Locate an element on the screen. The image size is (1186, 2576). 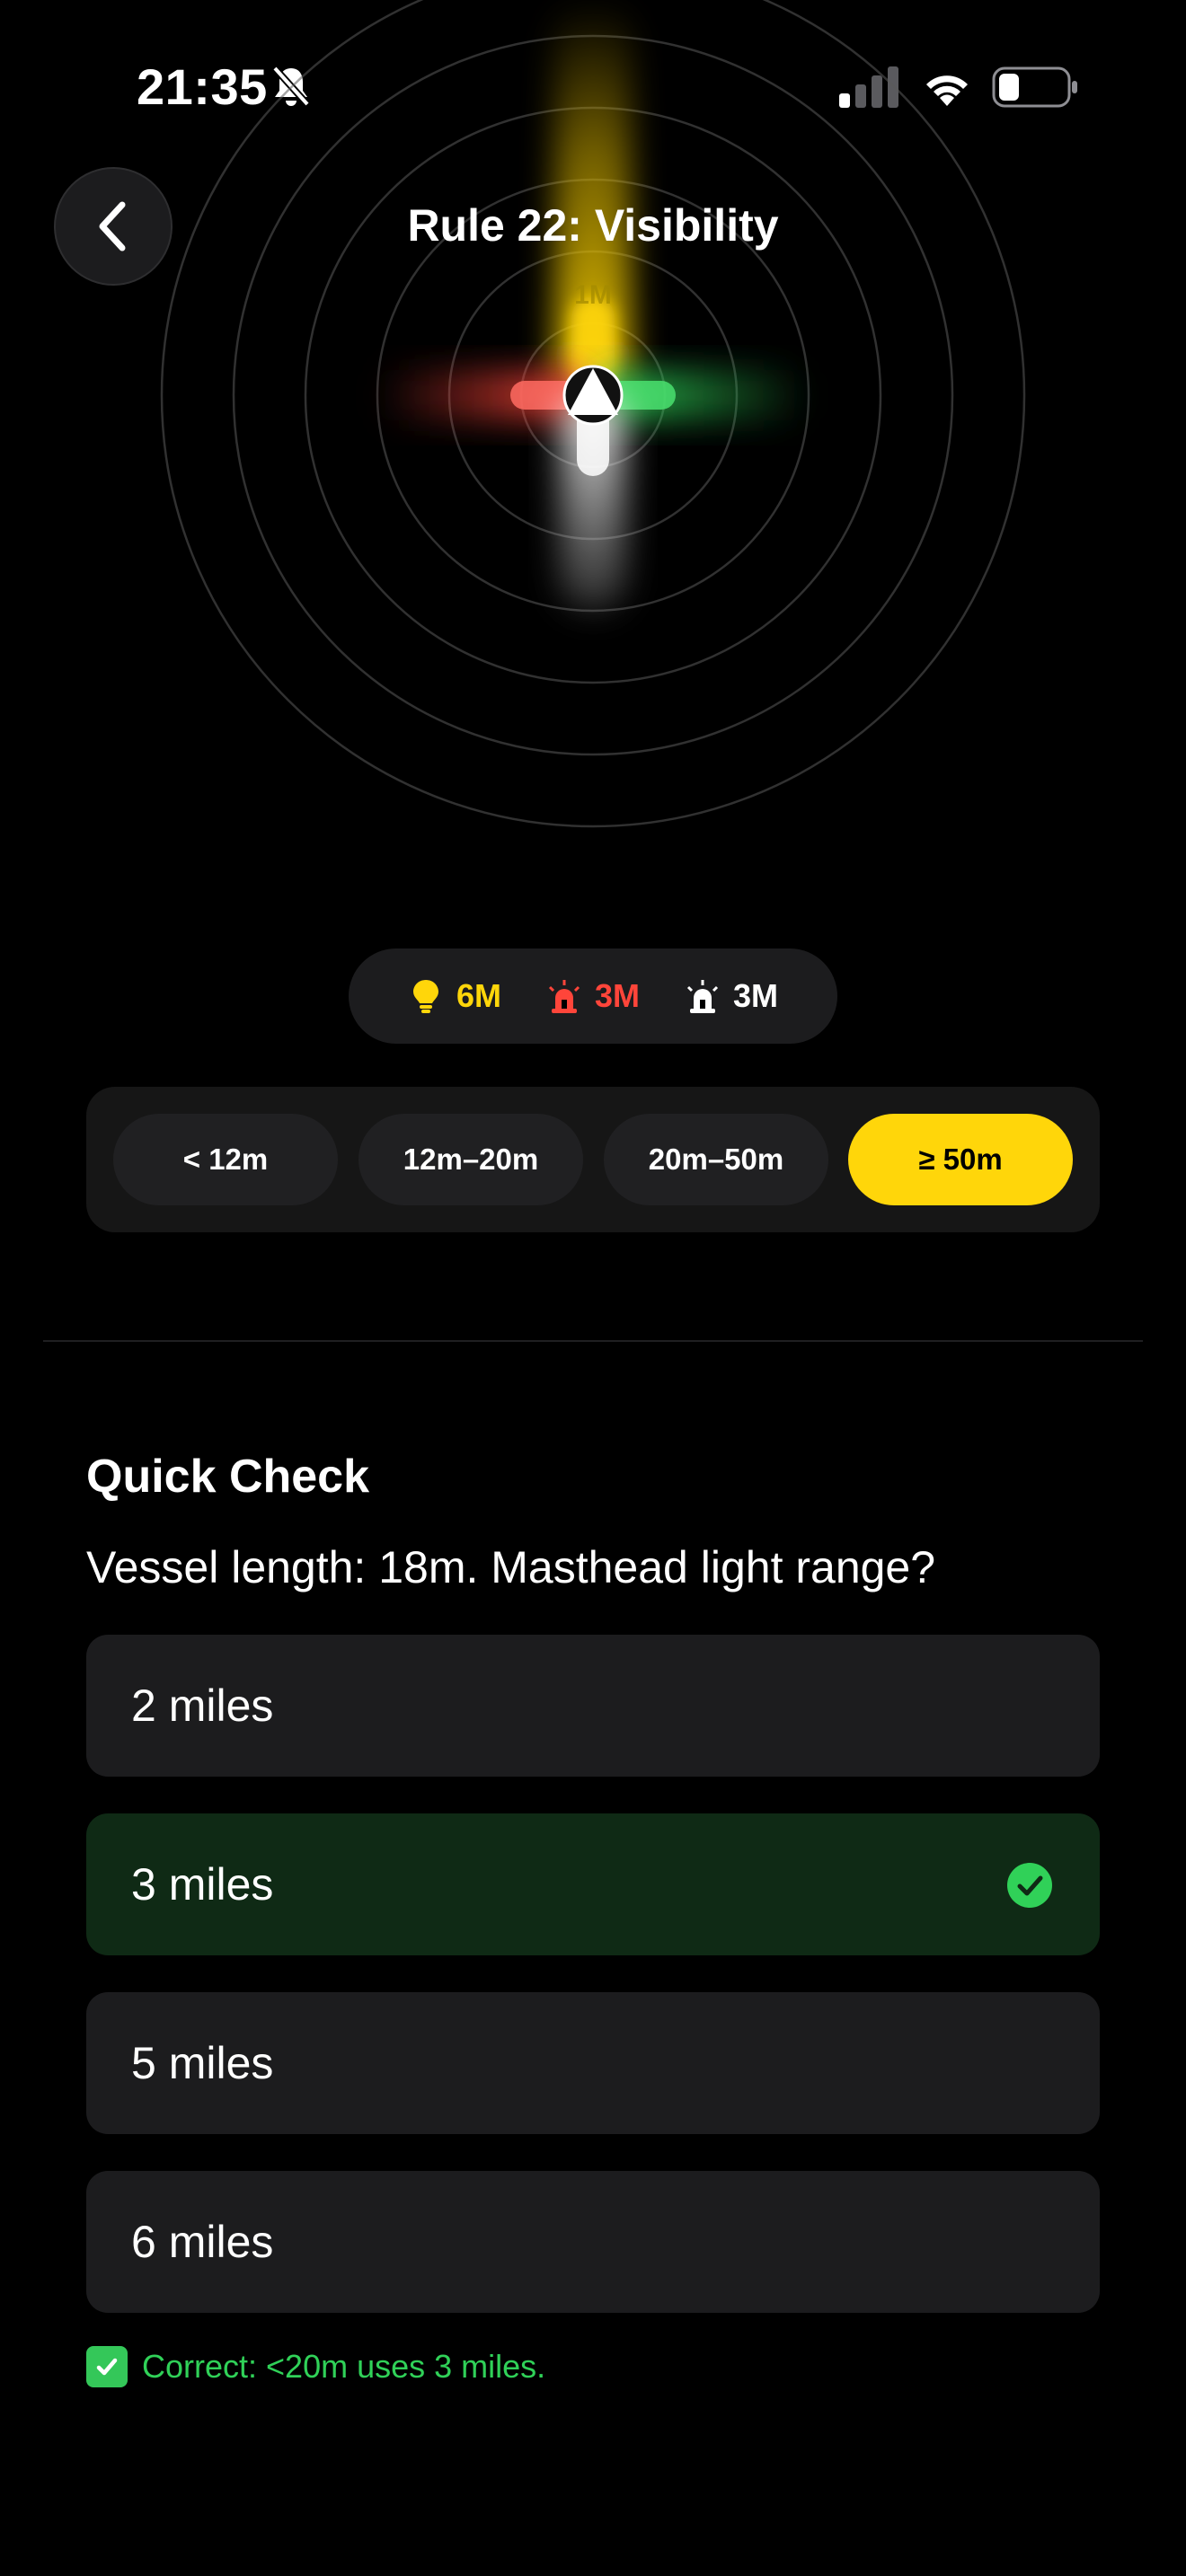
answer-option-label: 3 miles is located at coordinates (202, 1884).